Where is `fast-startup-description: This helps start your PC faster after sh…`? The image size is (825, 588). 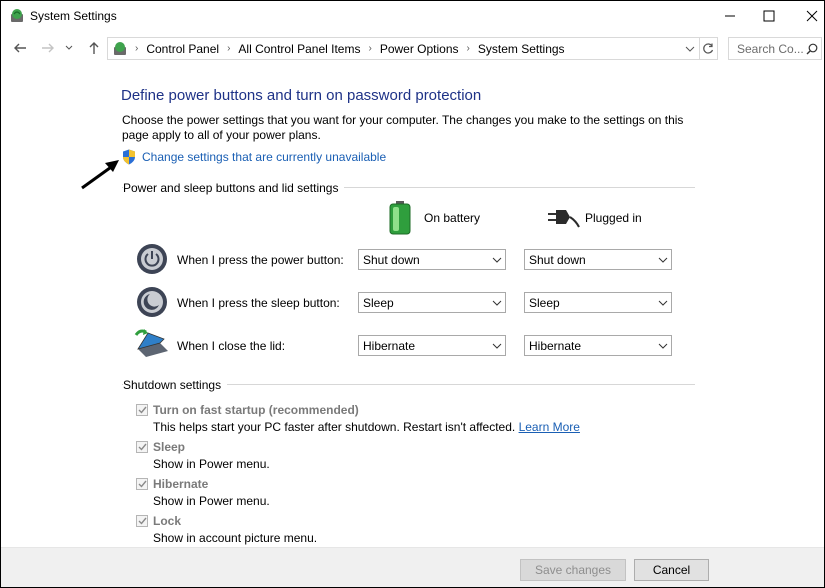 fast-startup-description: This helps start your PC faster after sh… is located at coordinates (366, 427).